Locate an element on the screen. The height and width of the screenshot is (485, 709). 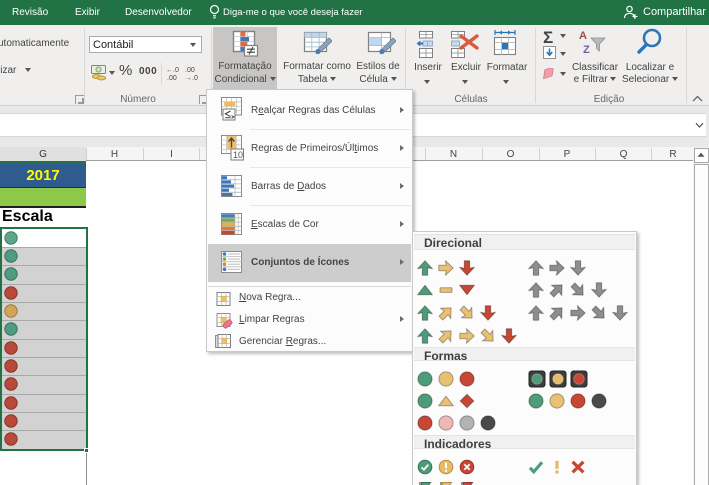
svg-text: Z is located at coordinates (586, 50).